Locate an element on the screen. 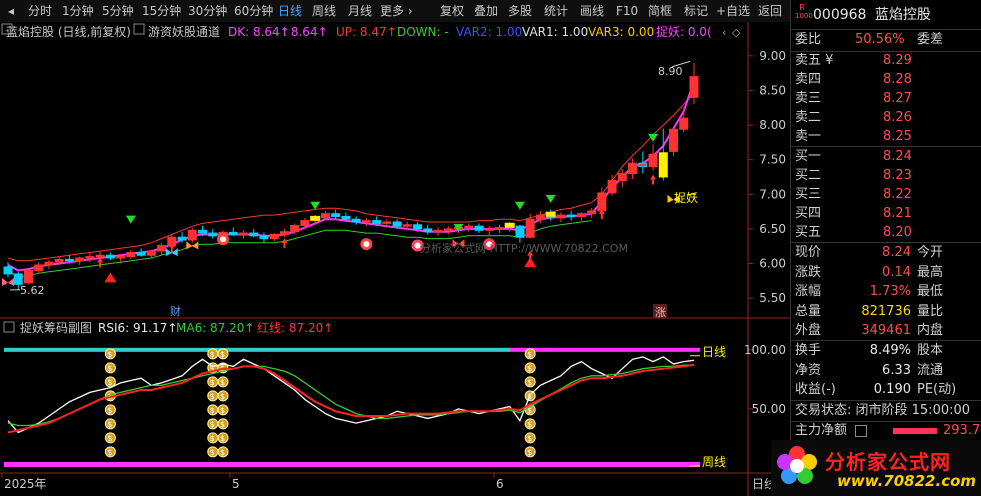  buy-level-2: 买二 8.23 is located at coordinates (886, 176).